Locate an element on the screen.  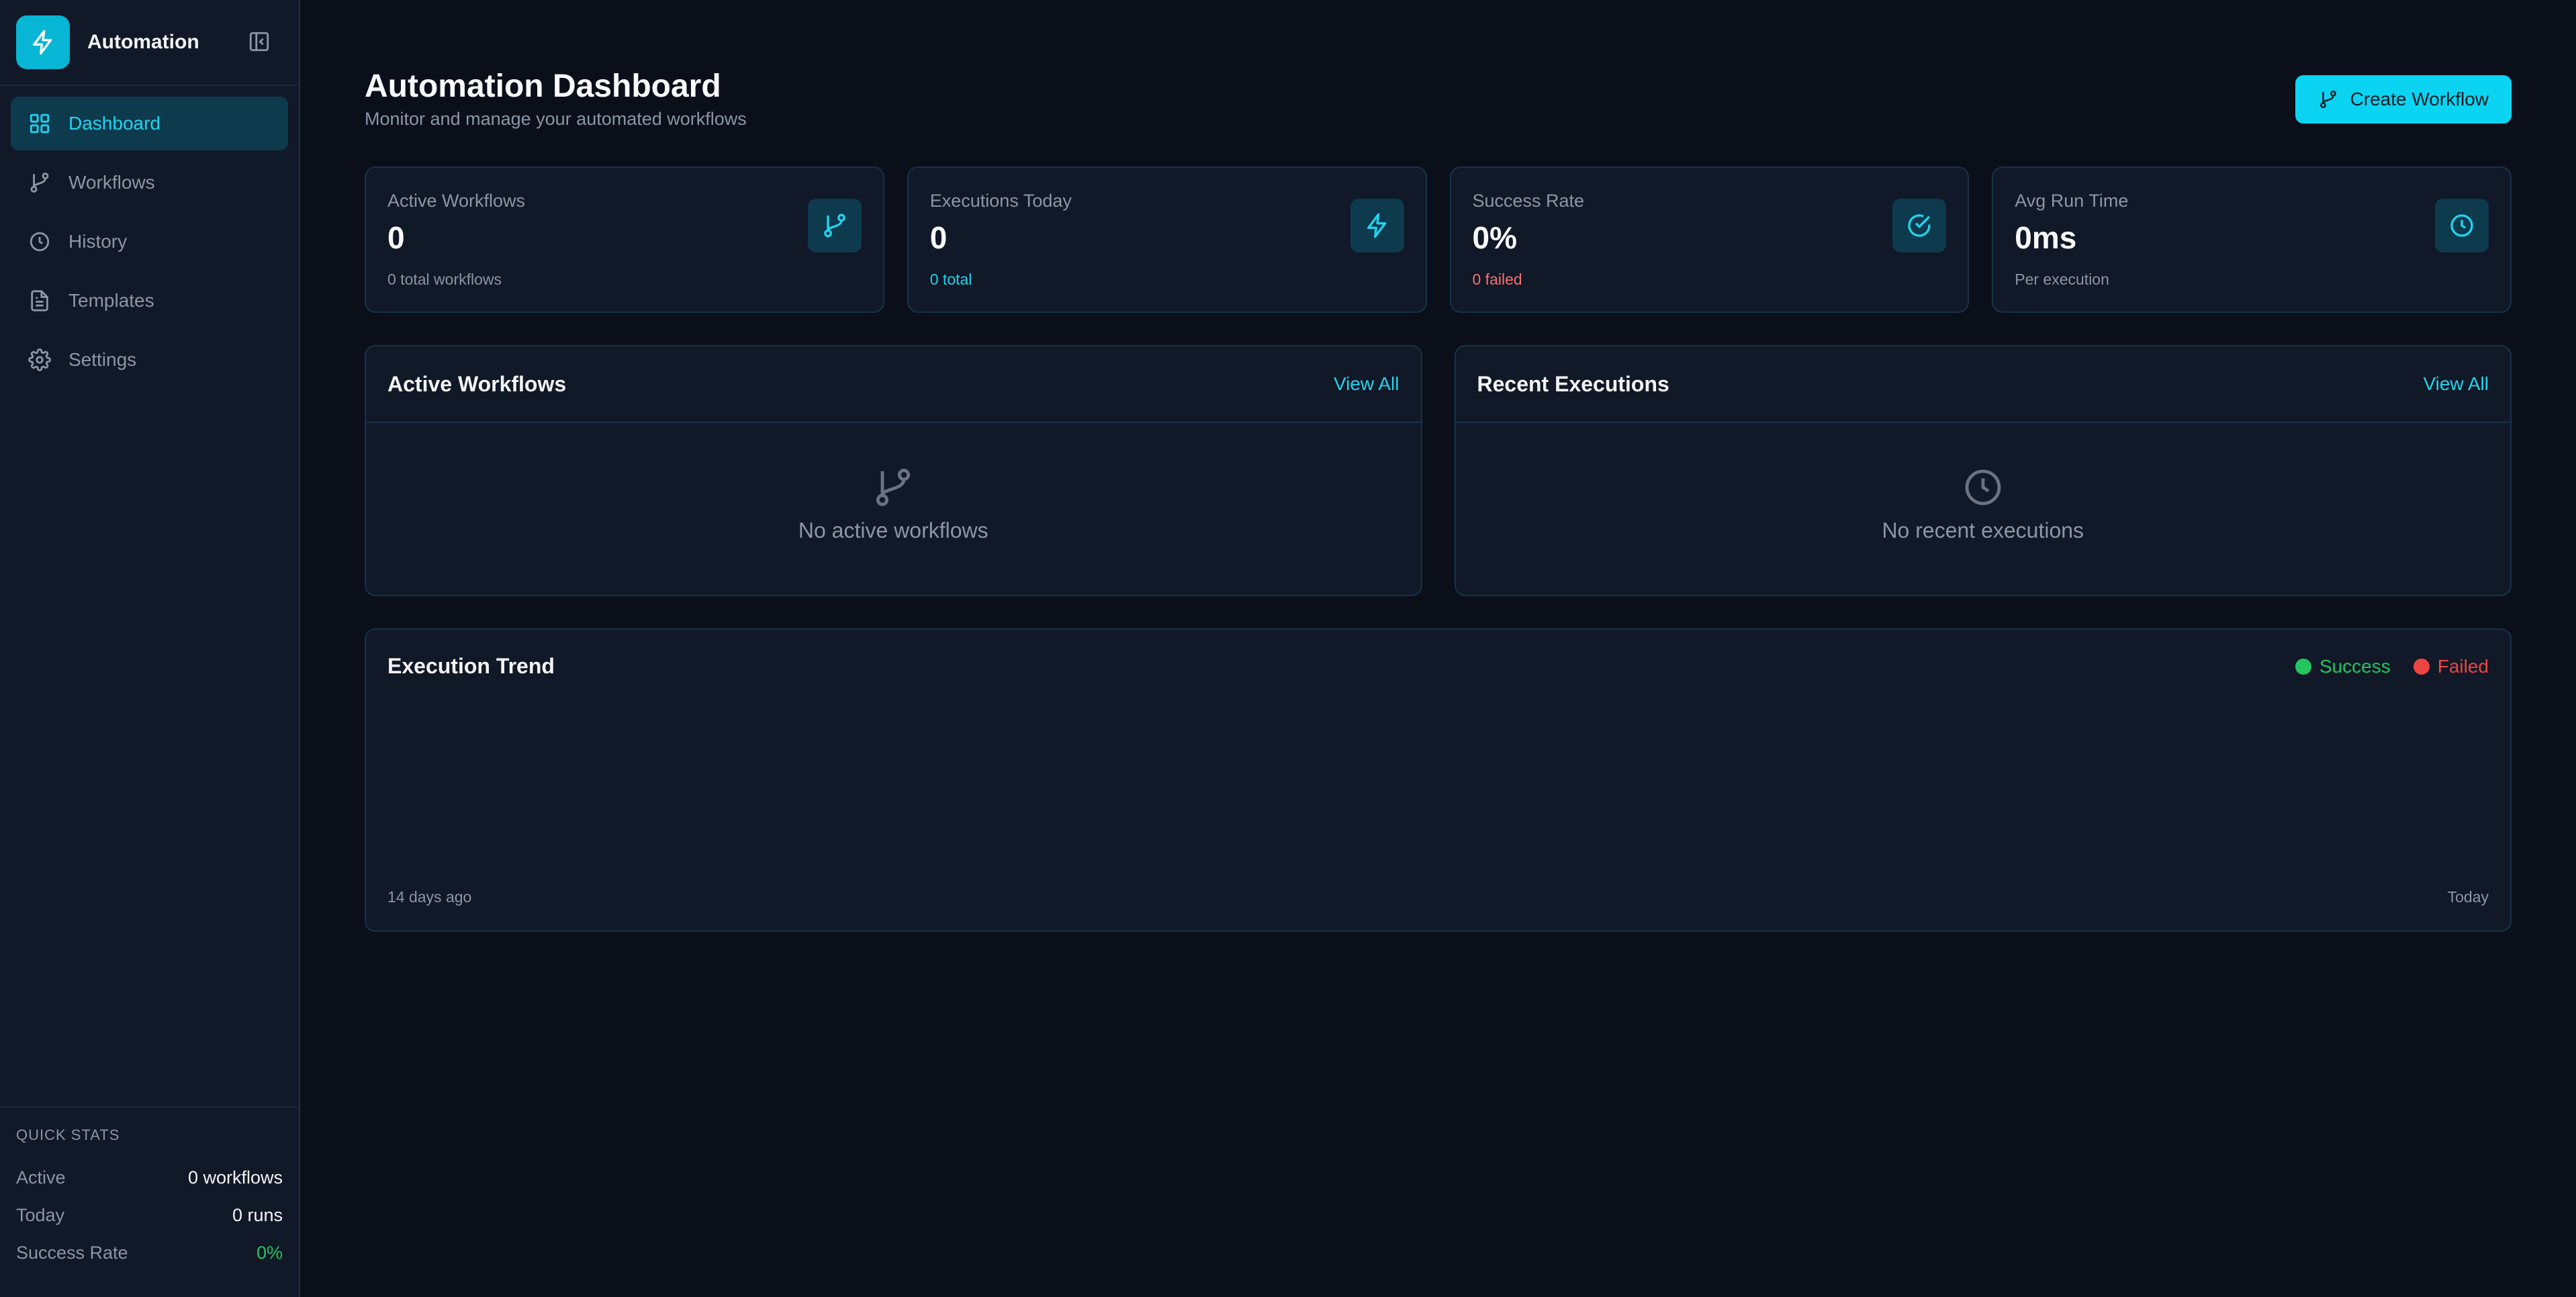
legend-label: Success is located at coordinates (2355, 666).